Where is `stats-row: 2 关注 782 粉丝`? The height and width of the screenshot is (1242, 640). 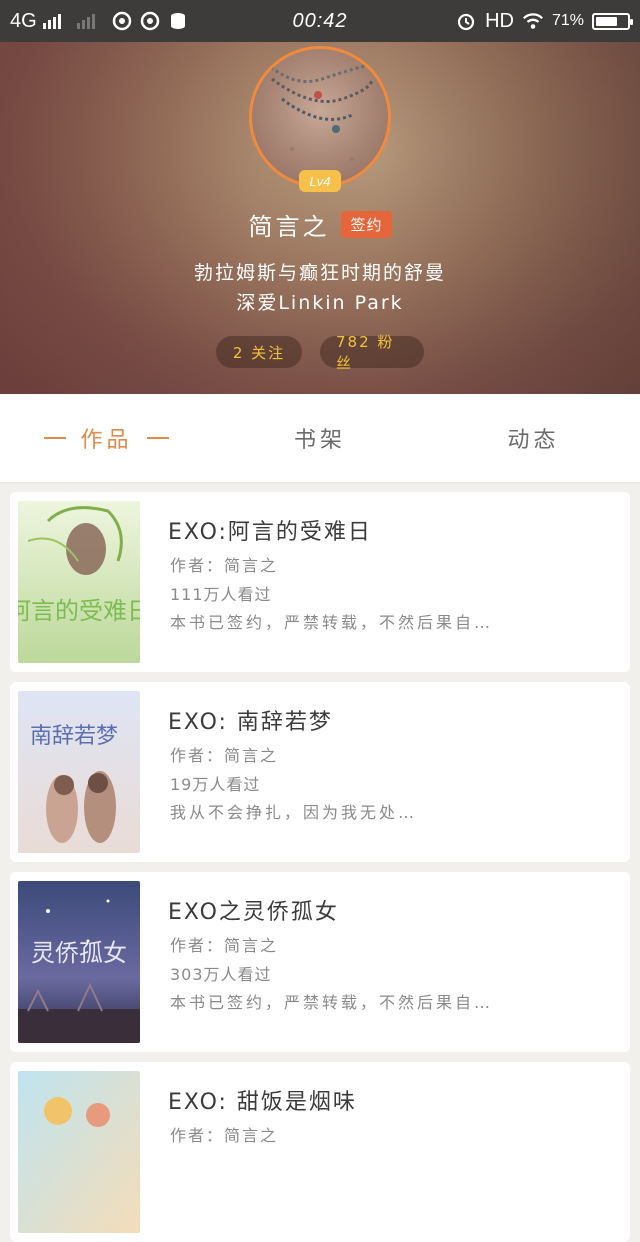
stats-row: 2 关注 782 粉丝 is located at coordinates (320, 352).